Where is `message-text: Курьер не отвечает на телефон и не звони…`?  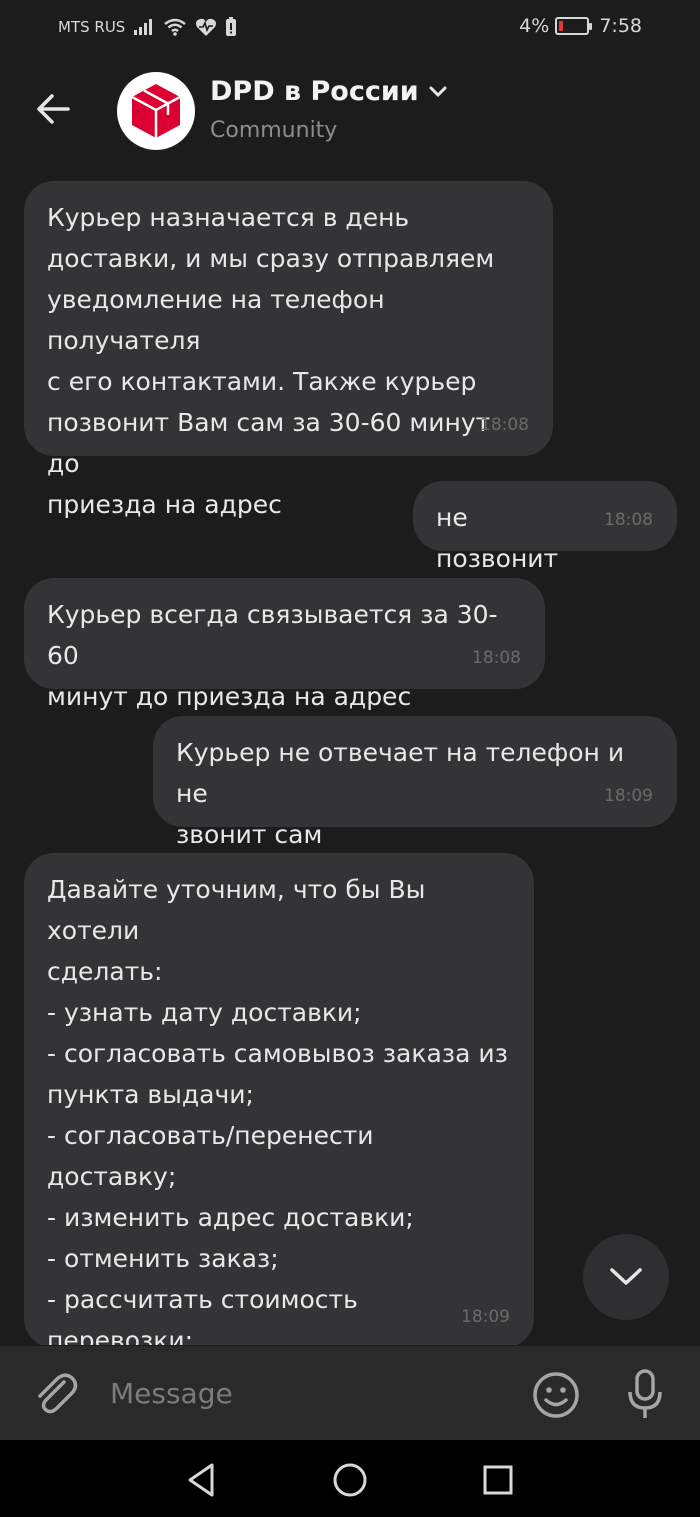
message-text: Курьер не отвечает на телефон и не звони… is located at coordinates (400, 793).